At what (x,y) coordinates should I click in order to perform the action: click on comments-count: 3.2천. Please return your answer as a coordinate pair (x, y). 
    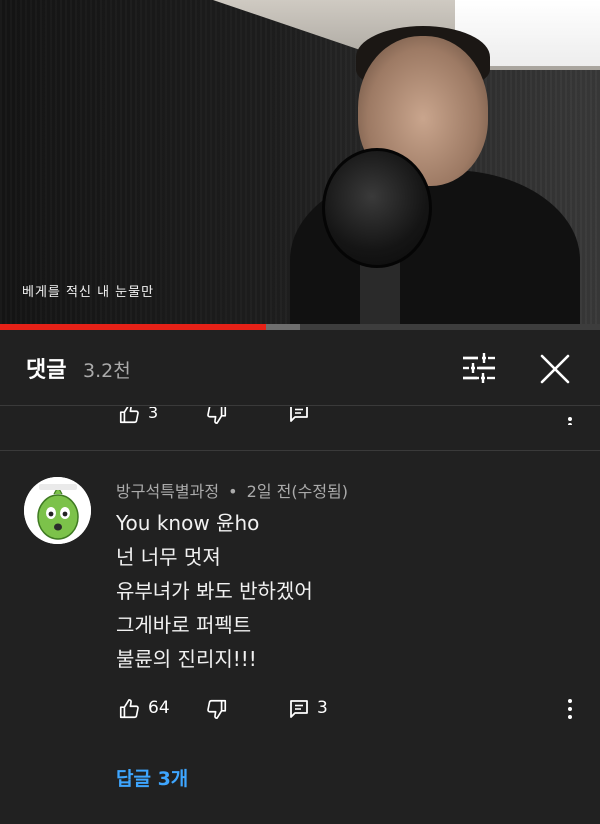
    Looking at the image, I should click on (107, 371).